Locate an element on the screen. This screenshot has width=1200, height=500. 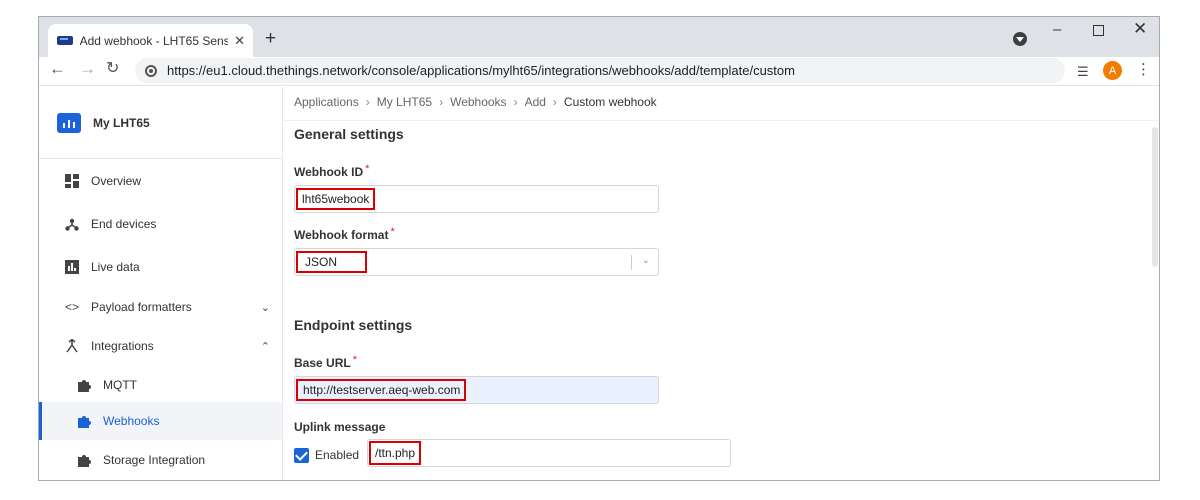
site-info-icon is located at coordinates (151, 70).